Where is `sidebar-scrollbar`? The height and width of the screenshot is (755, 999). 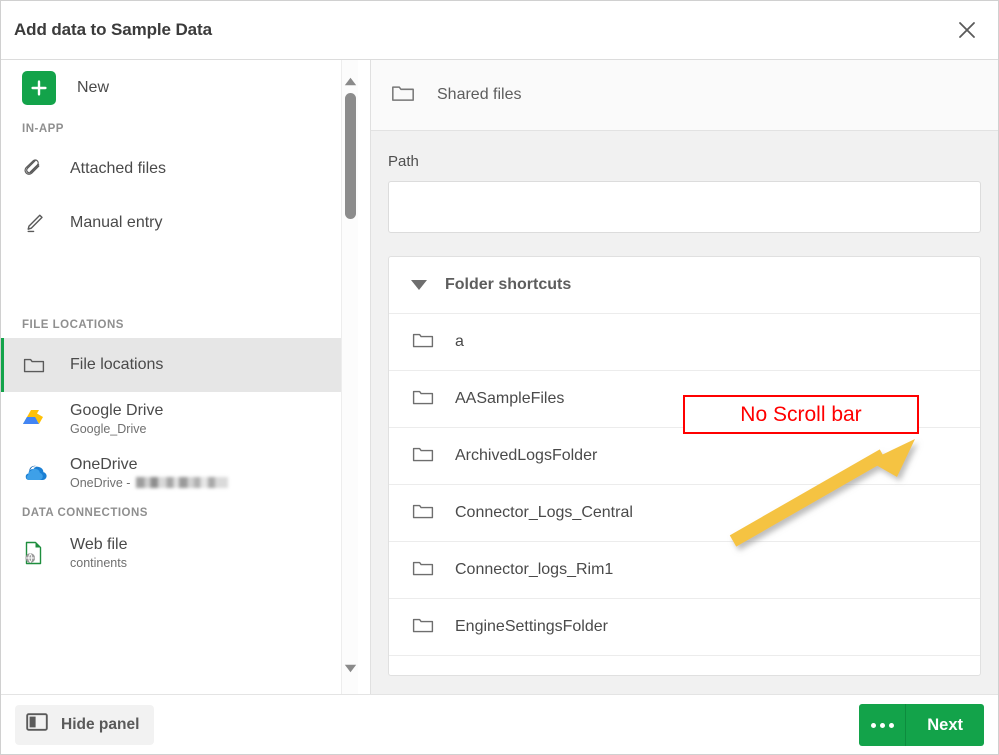 sidebar-scrollbar is located at coordinates (349, 377).